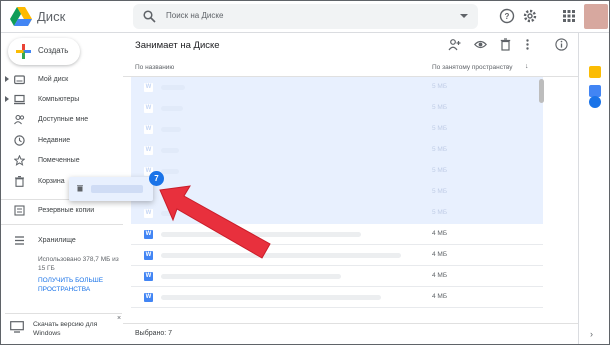 The image size is (610, 345). Describe the element at coordinates (505, 44) in the screenshot. I see `delete-icon` at that location.